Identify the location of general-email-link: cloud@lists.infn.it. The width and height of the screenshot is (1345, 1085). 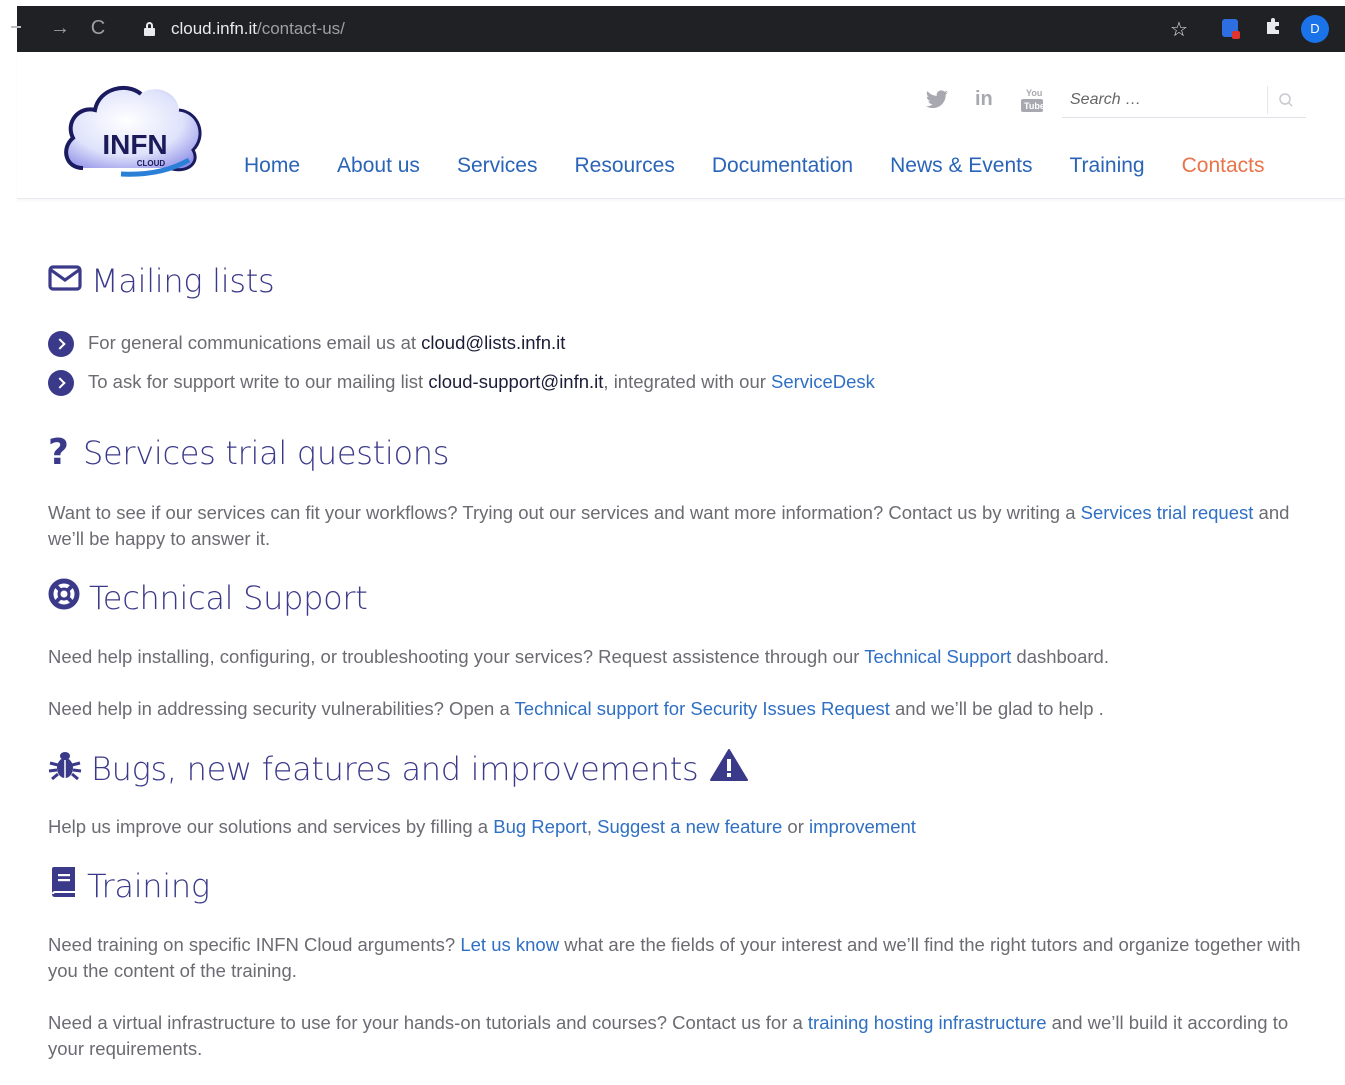
(493, 342).